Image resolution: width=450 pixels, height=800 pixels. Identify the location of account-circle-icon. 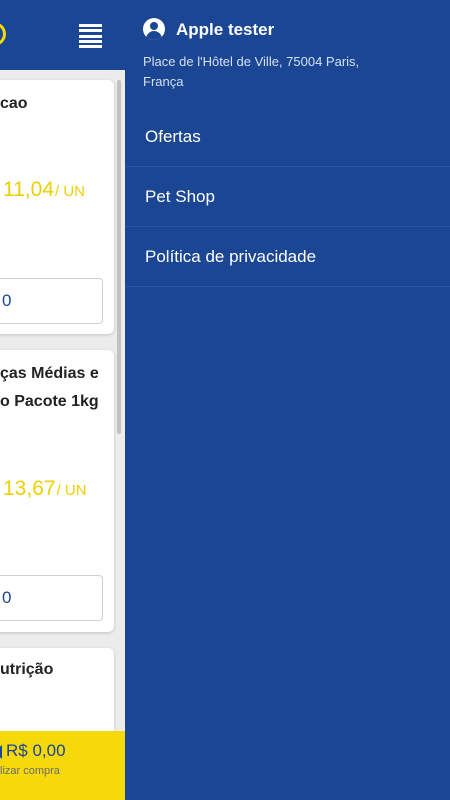
(154, 29).